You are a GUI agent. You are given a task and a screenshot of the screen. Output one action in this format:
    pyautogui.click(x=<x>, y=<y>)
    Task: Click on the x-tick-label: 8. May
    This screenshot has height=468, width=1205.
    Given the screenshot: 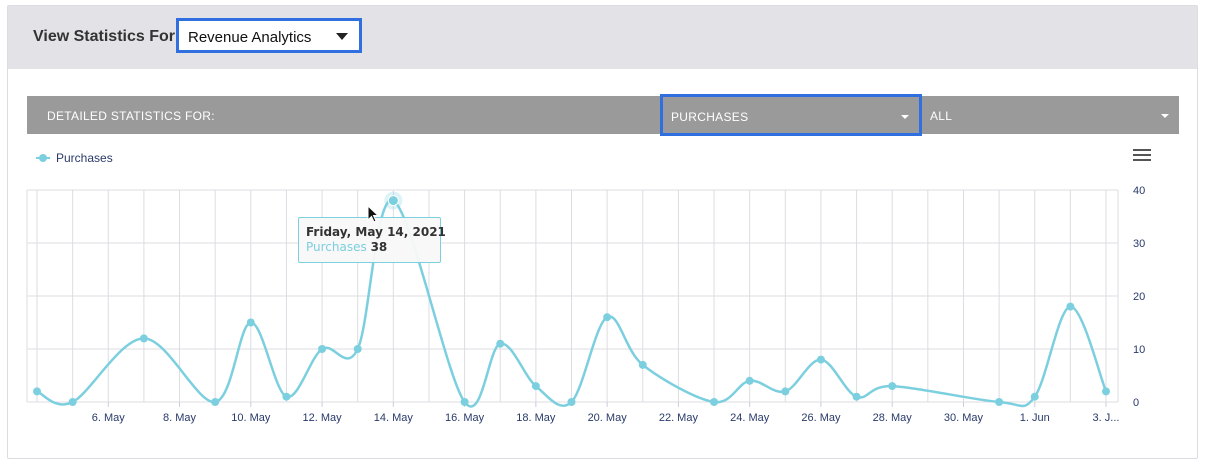 What is the action you would take?
    pyautogui.click(x=180, y=418)
    